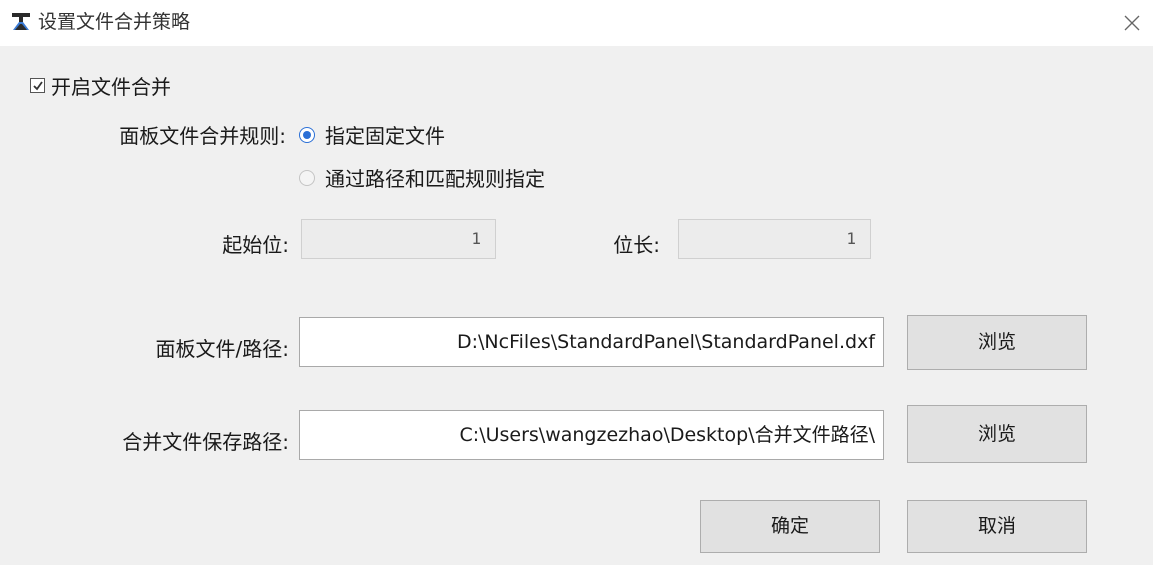 This screenshot has width=1153, height=565. Describe the element at coordinates (307, 177) in the screenshot. I see `radio-path-match-button` at that location.